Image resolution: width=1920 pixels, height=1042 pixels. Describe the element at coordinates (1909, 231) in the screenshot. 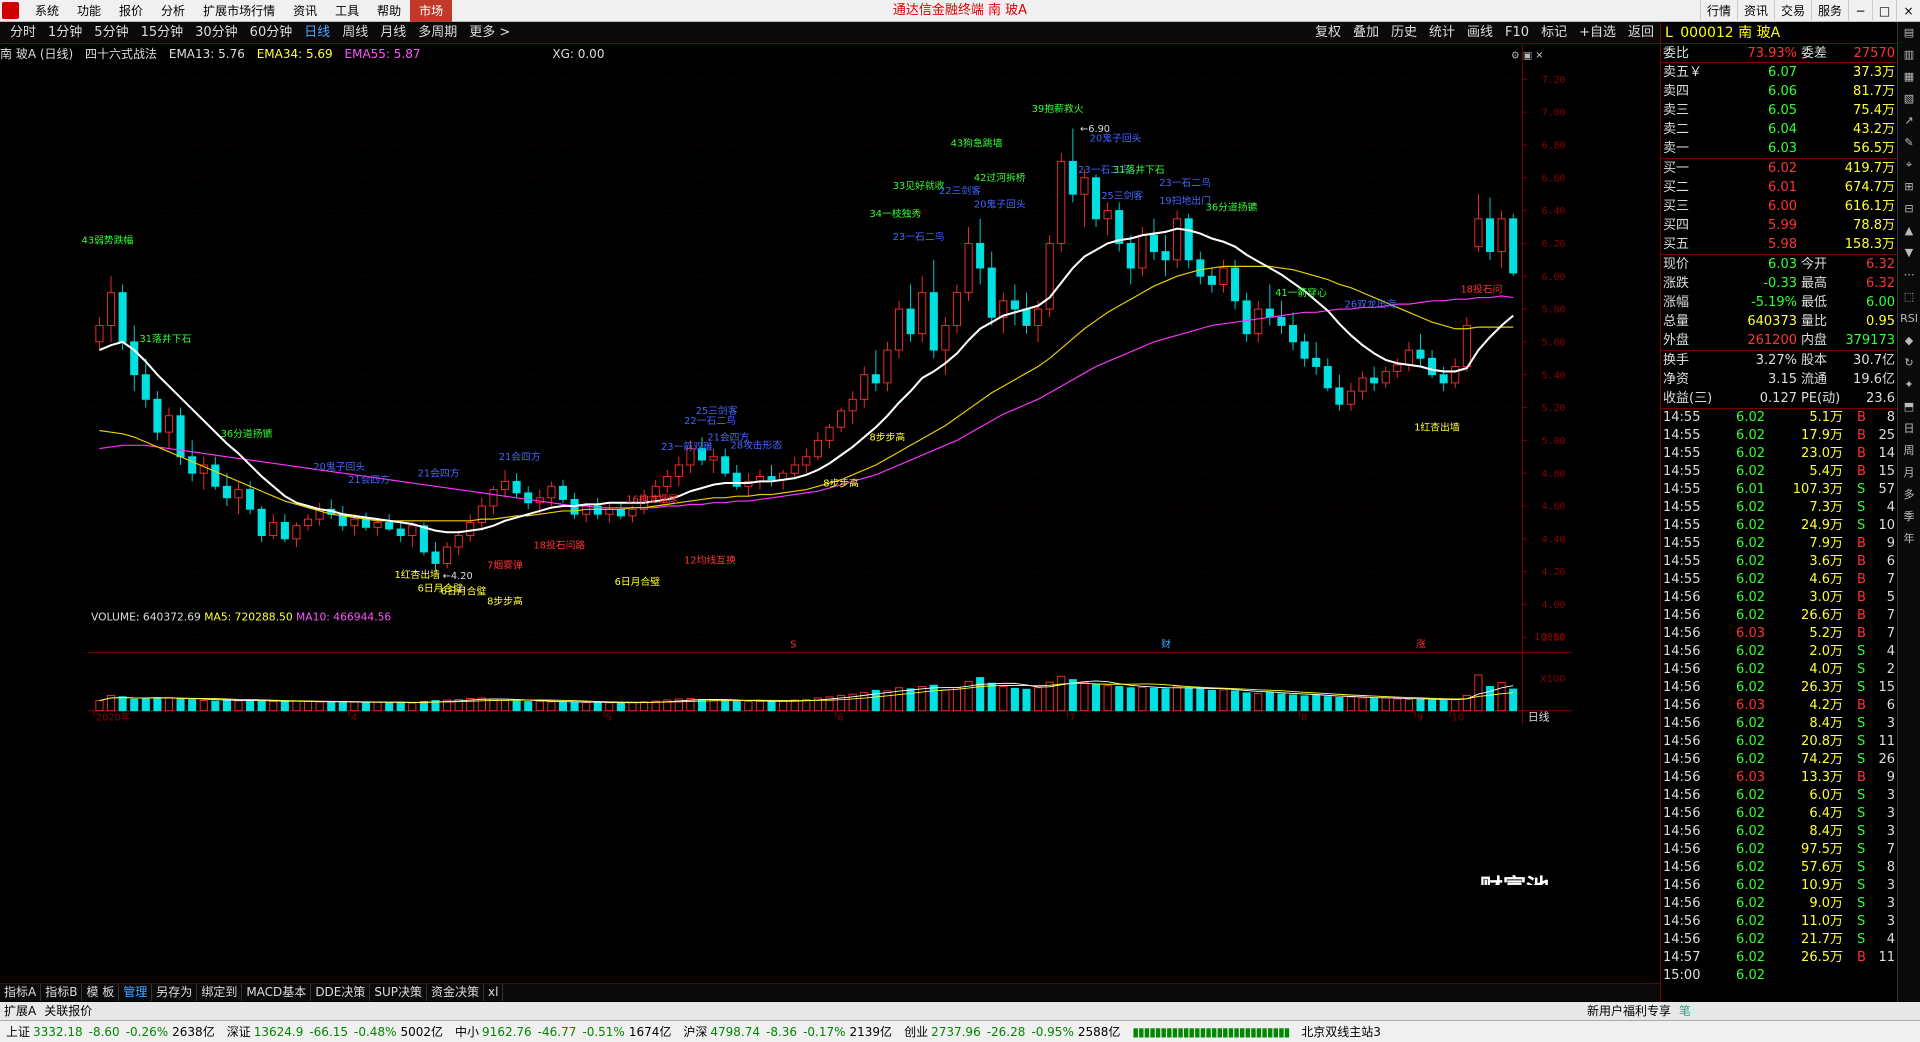

I see `side-tool-9-icon: ▲` at that location.